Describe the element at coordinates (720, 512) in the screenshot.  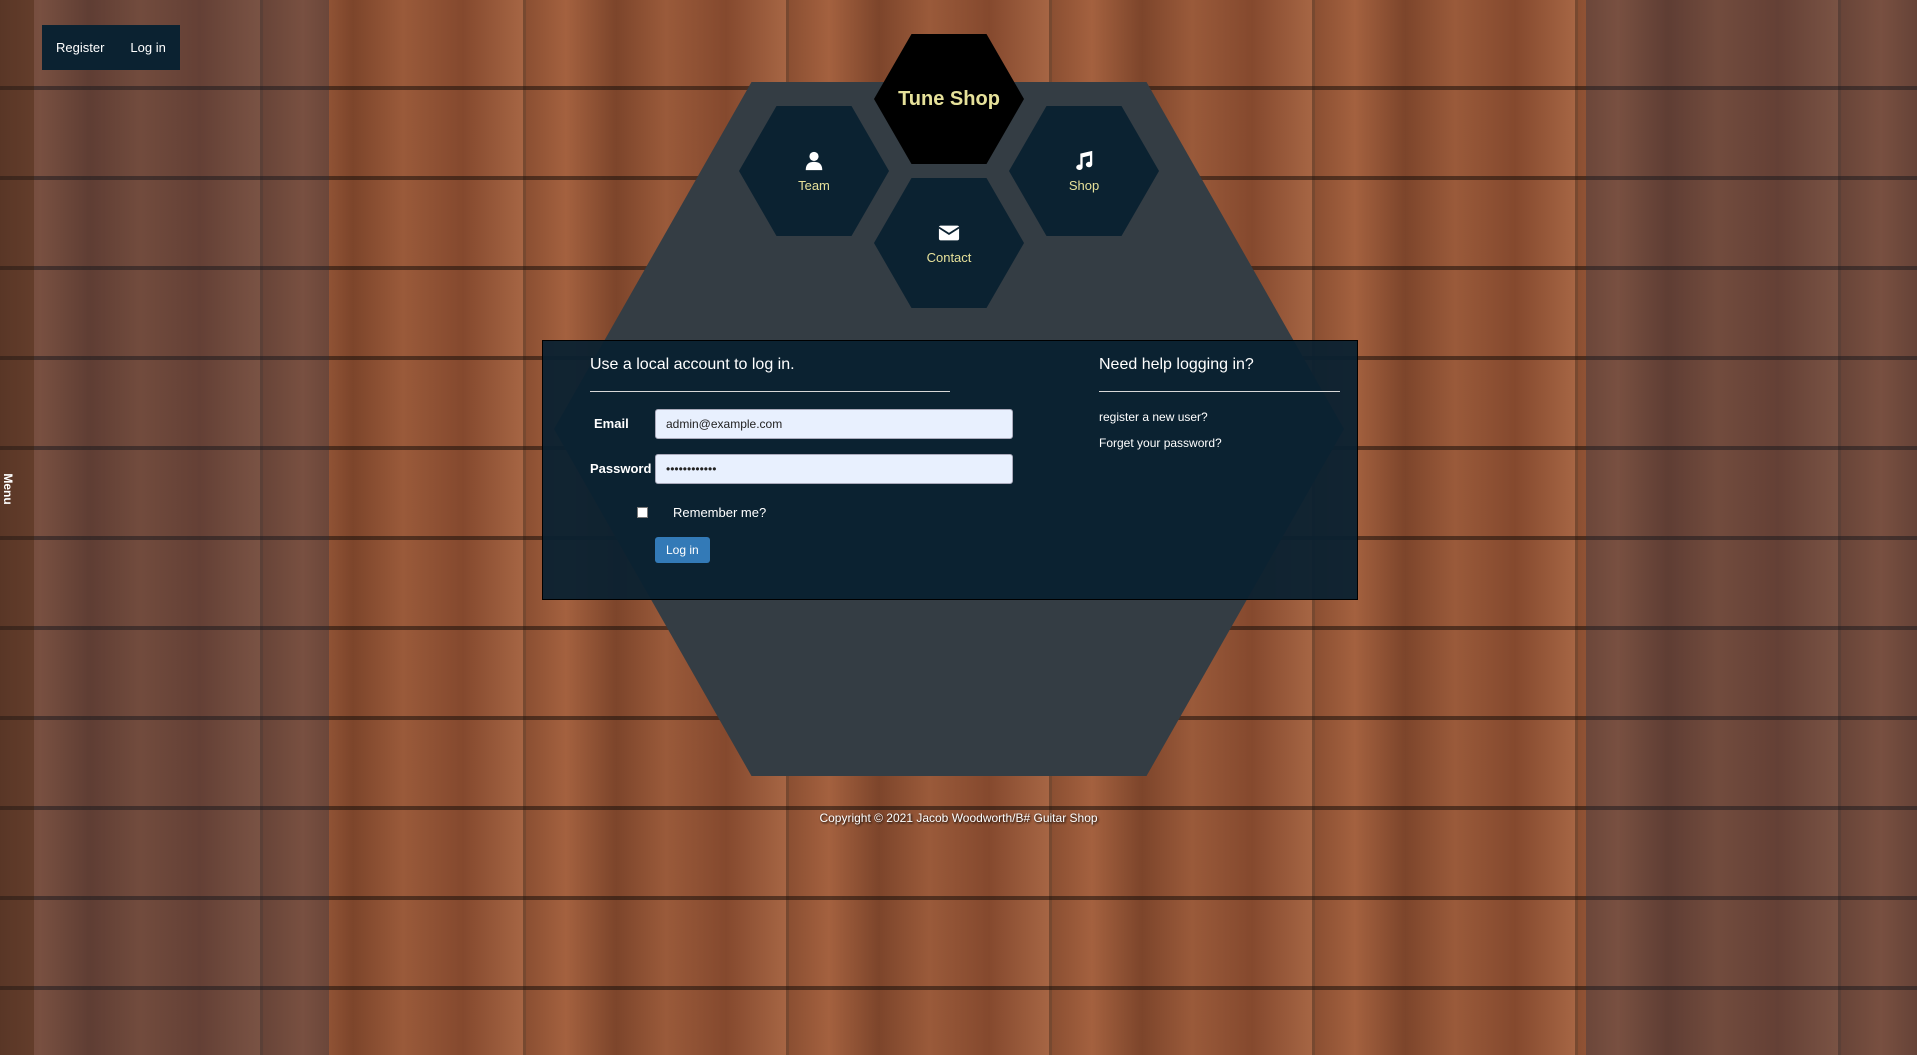
I see `remember-label: Remember me?` at that location.